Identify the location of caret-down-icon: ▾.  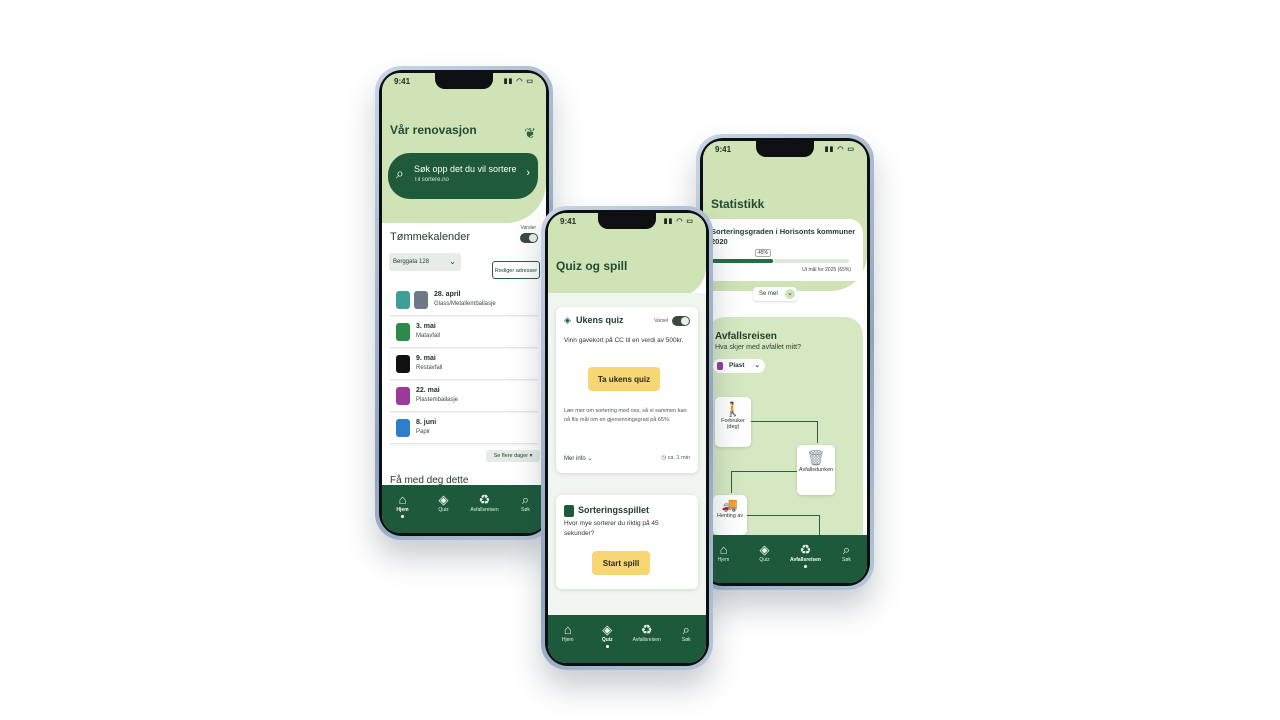
(531, 456).